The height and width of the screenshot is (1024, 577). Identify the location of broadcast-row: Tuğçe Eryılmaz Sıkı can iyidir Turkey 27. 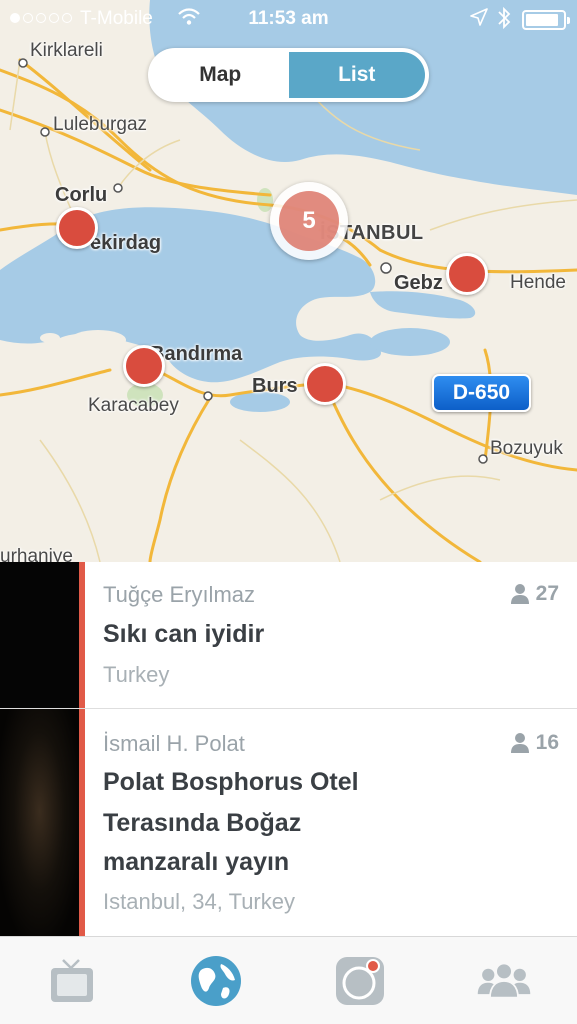
(288, 635).